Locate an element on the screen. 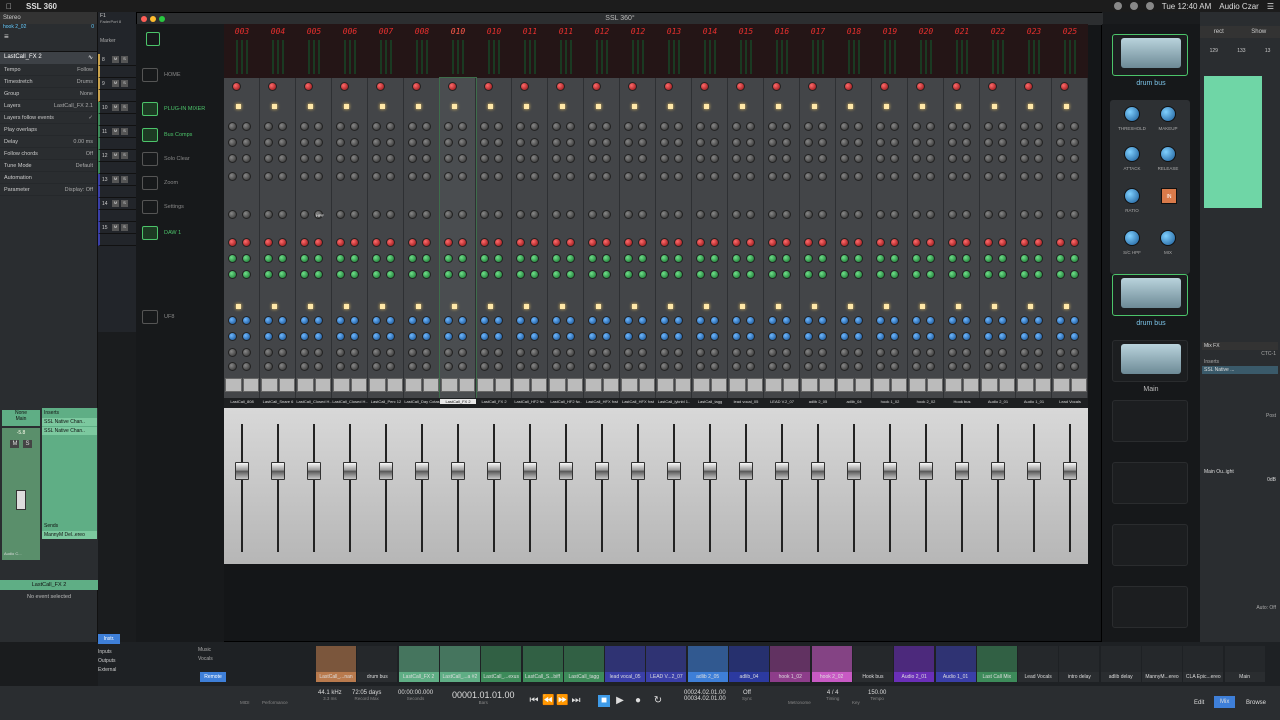 The height and width of the screenshot is (720, 1280). mixer-channel-name: adlib 2_05 is located at coordinates (707, 677).